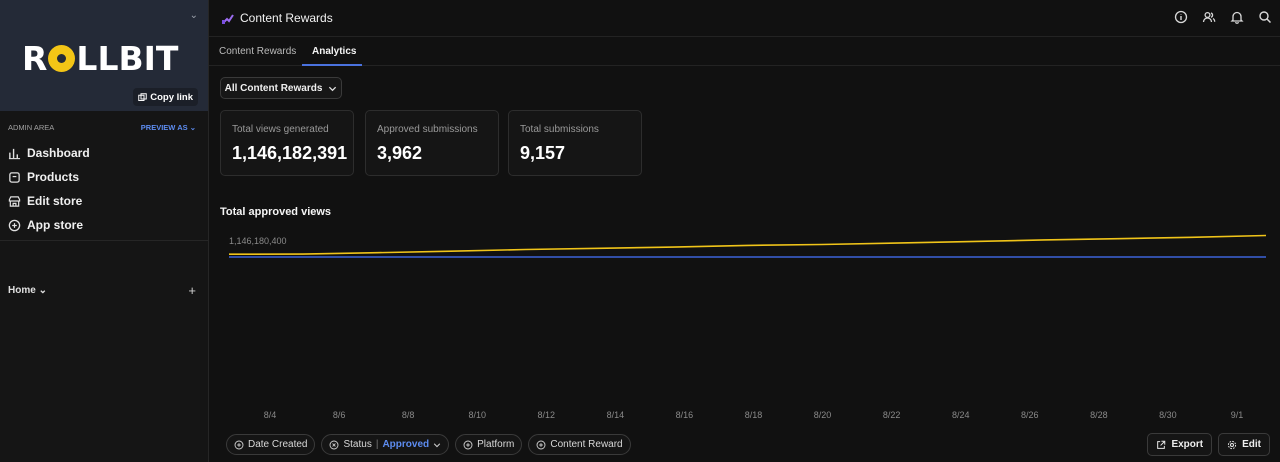  What do you see at coordinates (270, 415) in the screenshot?
I see `x-tick-label: 8/4` at bounding box center [270, 415].